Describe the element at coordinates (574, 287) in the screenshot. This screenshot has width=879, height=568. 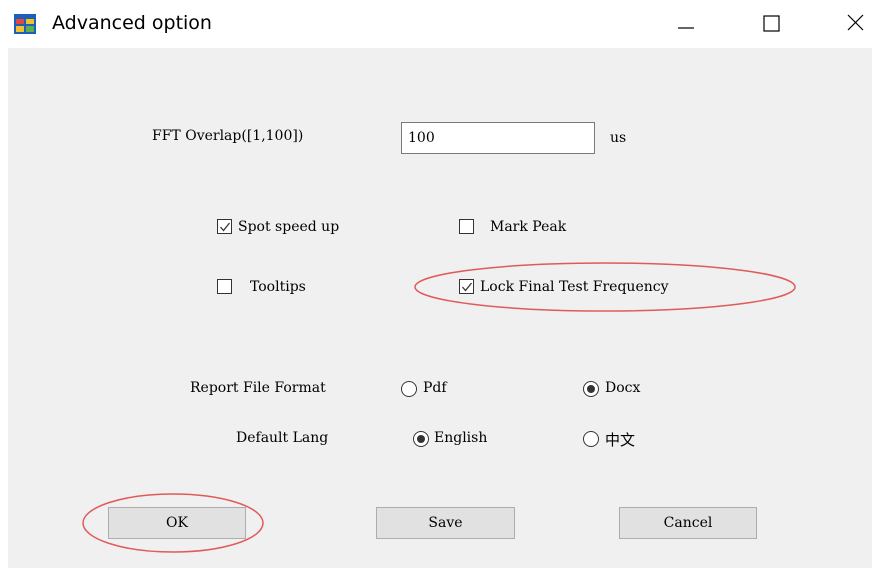
I see `lock-final-test-frequency-label: Lock Final Test Frequency` at that location.